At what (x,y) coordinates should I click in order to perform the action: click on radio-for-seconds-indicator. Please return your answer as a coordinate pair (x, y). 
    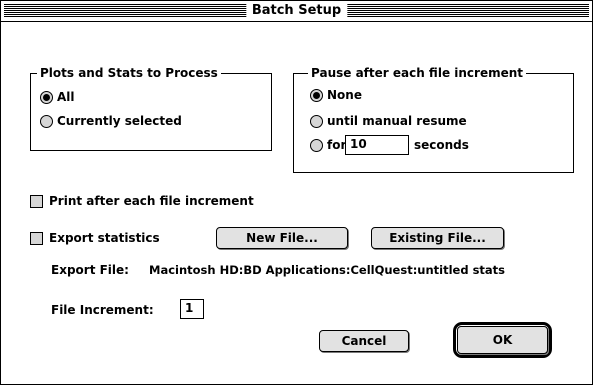
    Looking at the image, I should click on (316, 145).